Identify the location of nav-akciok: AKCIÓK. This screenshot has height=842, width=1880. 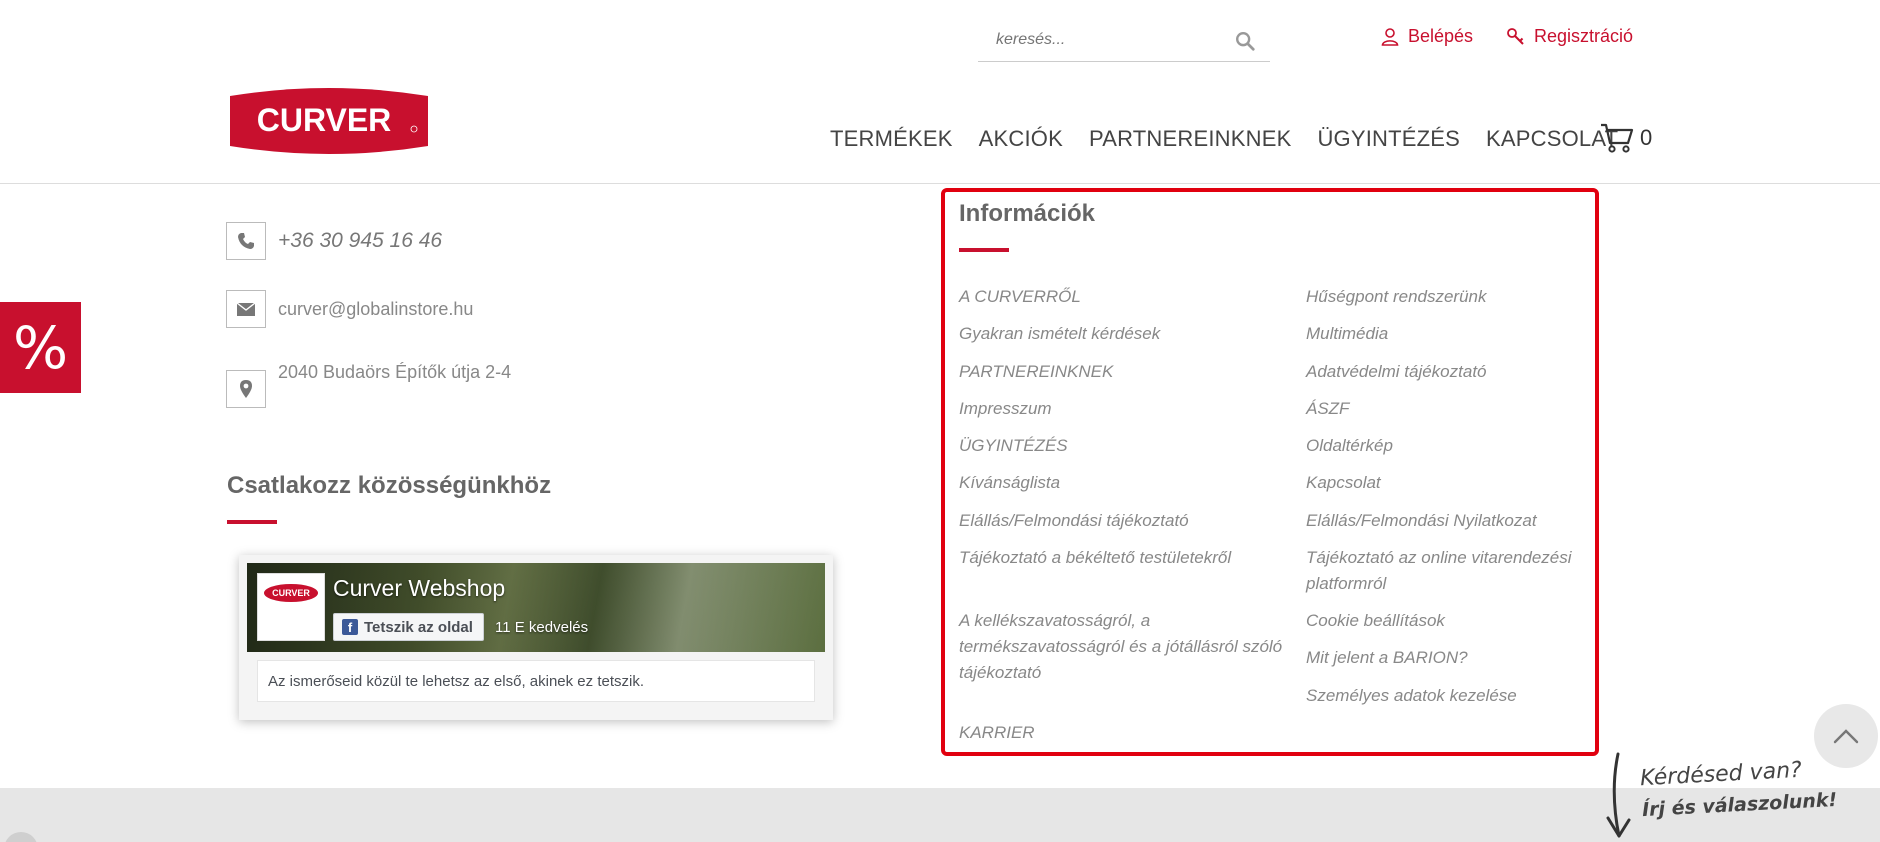
(1021, 139).